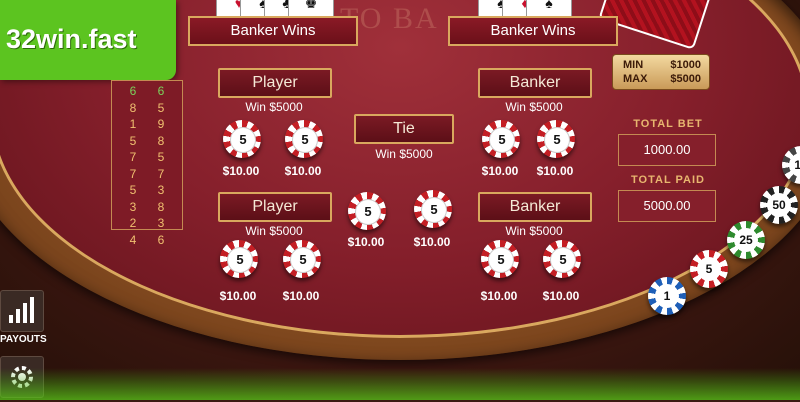 Image resolution: width=800 pixels, height=402 pixels. I want to click on bet-area-player-top: Player Win $5000, so click(274, 91).